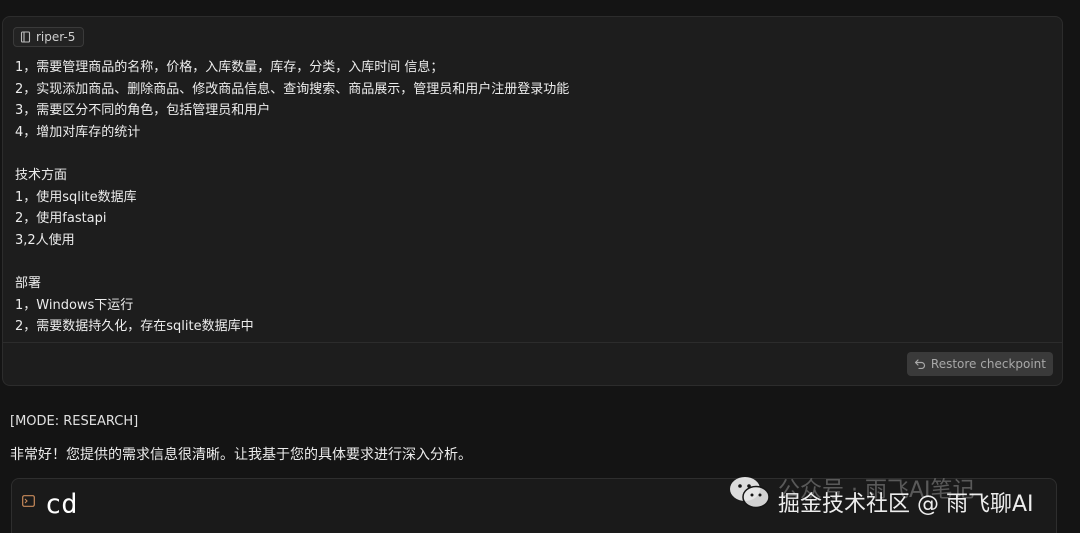 The width and height of the screenshot is (1080, 533). Describe the element at coordinates (25, 37) in the screenshot. I see `book-icon` at that location.